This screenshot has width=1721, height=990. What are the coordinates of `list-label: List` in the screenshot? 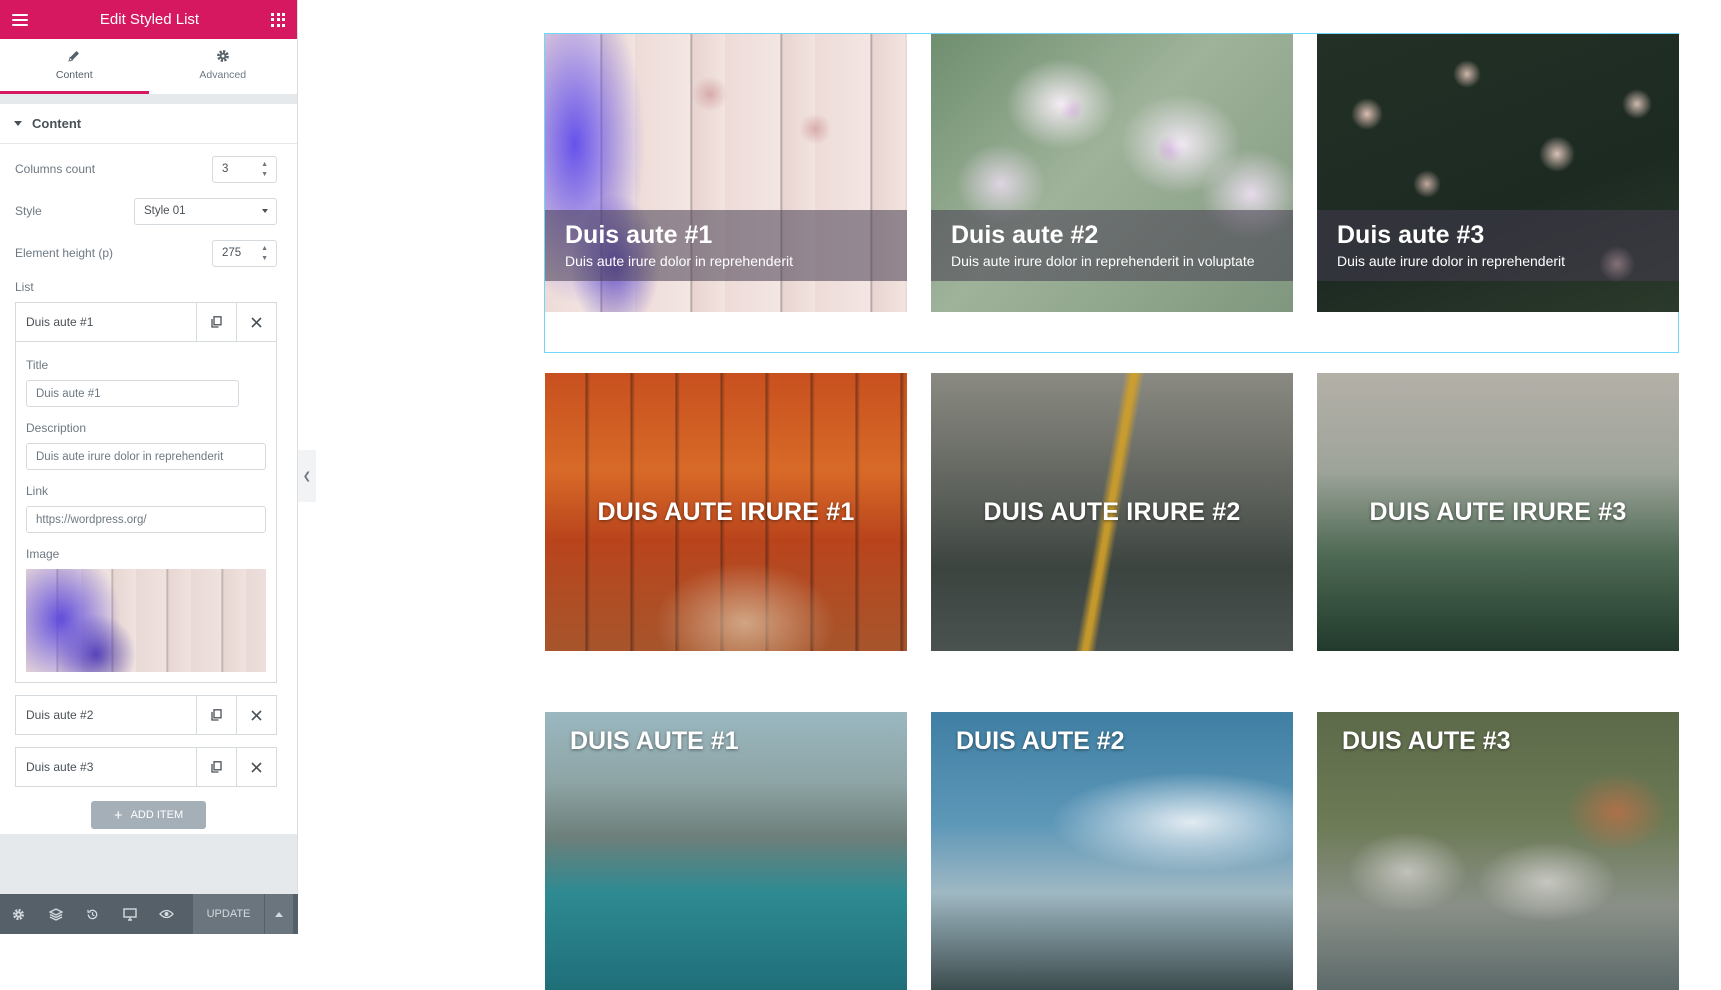 It's located at (24, 287).